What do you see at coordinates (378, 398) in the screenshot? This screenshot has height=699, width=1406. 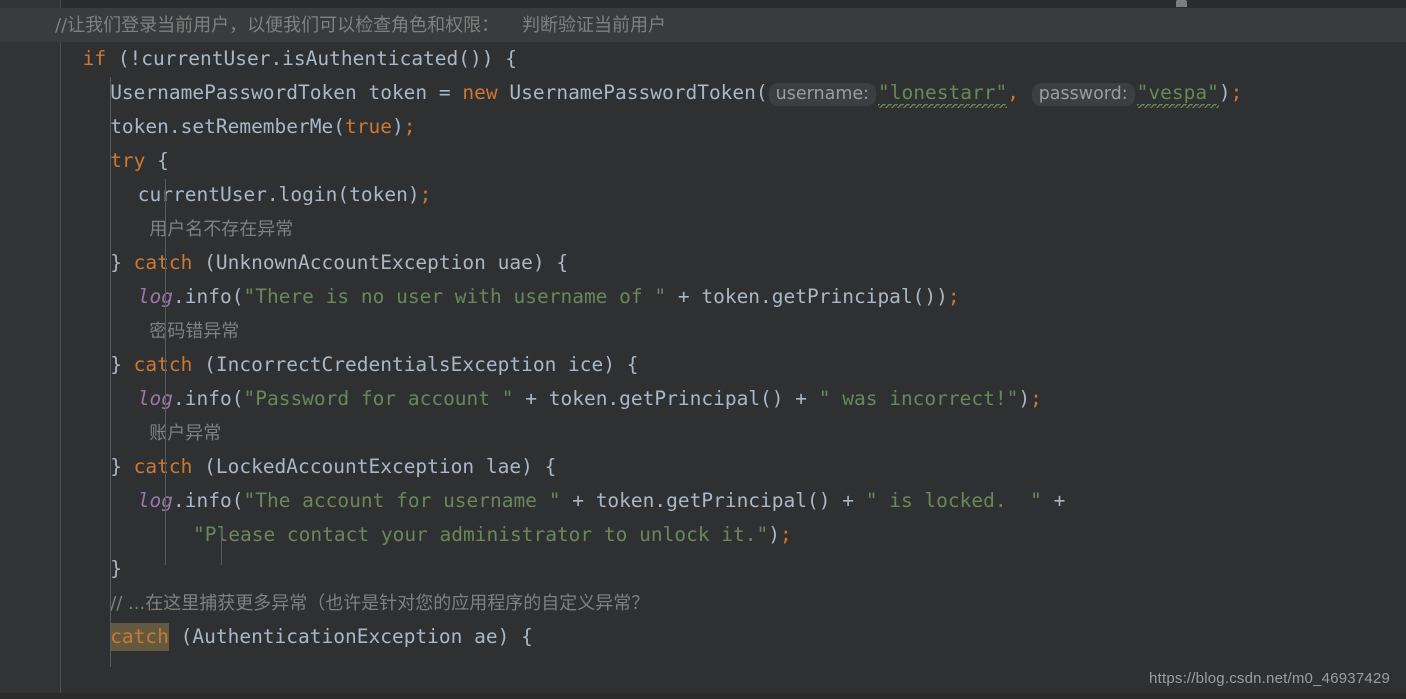 I see `string-literal: "Password for account "` at bounding box center [378, 398].